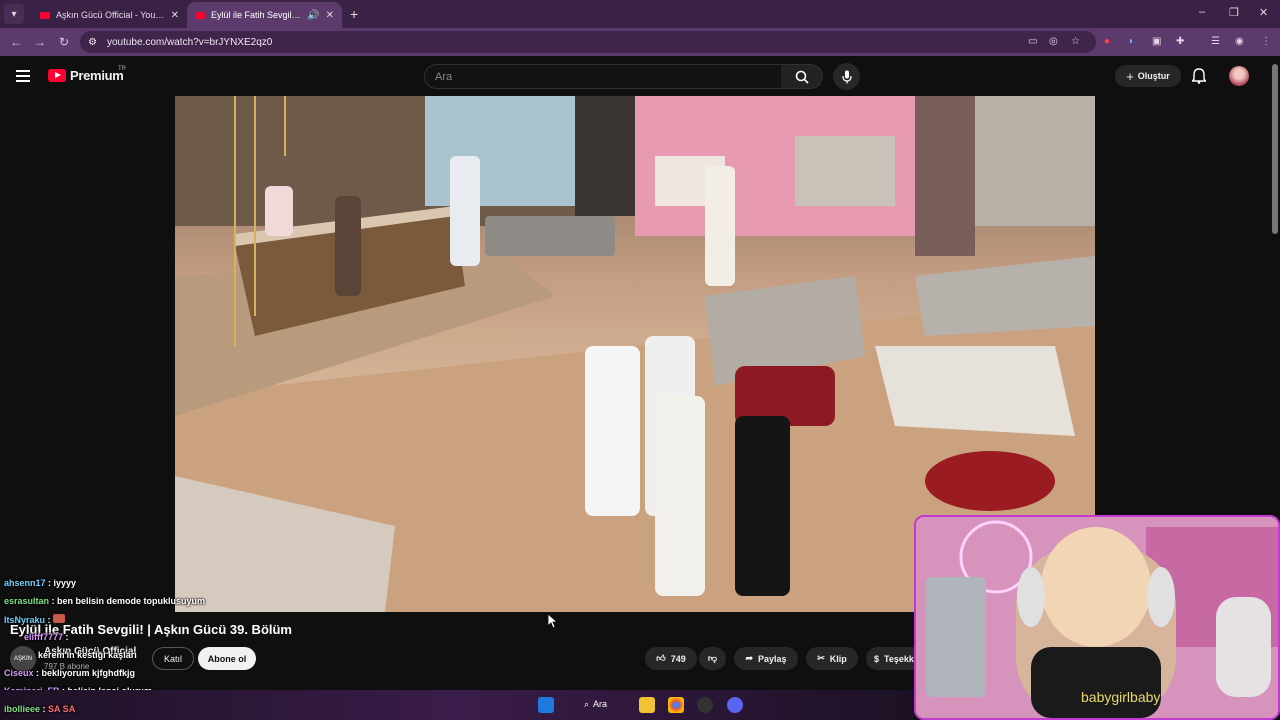 Image resolution: width=1280 pixels, height=720 pixels. What do you see at coordinates (1120, 697) in the screenshot?
I see `shirt-text: babygirlbaby` at bounding box center [1120, 697].